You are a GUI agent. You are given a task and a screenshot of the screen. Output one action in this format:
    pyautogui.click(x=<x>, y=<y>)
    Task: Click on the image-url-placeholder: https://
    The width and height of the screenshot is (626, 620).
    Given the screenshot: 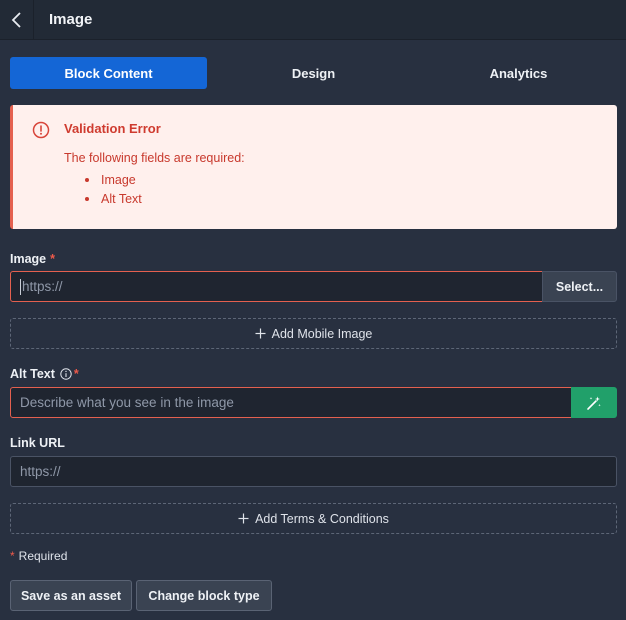 What is the action you would take?
    pyautogui.click(x=42, y=286)
    